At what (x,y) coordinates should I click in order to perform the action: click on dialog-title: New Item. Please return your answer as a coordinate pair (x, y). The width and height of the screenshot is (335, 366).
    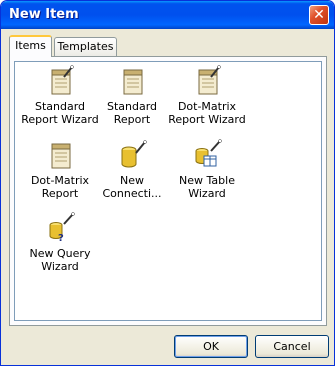
    Looking at the image, I should click on (44, 14).